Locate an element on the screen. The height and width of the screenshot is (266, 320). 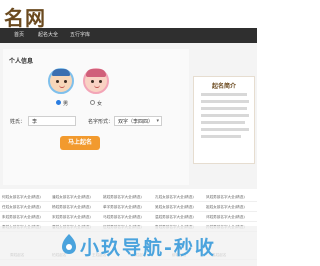
boy-avatar-icon is located at coordinates (61, 81).